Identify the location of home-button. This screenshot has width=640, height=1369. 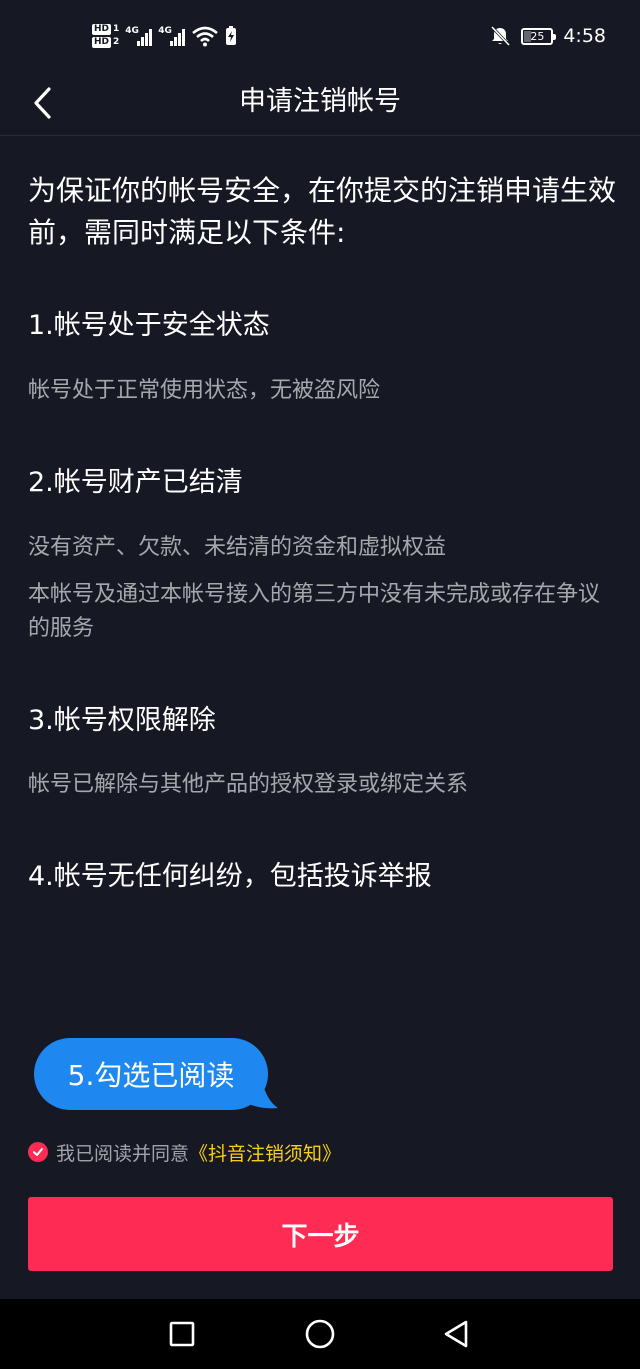
(320, 1334).